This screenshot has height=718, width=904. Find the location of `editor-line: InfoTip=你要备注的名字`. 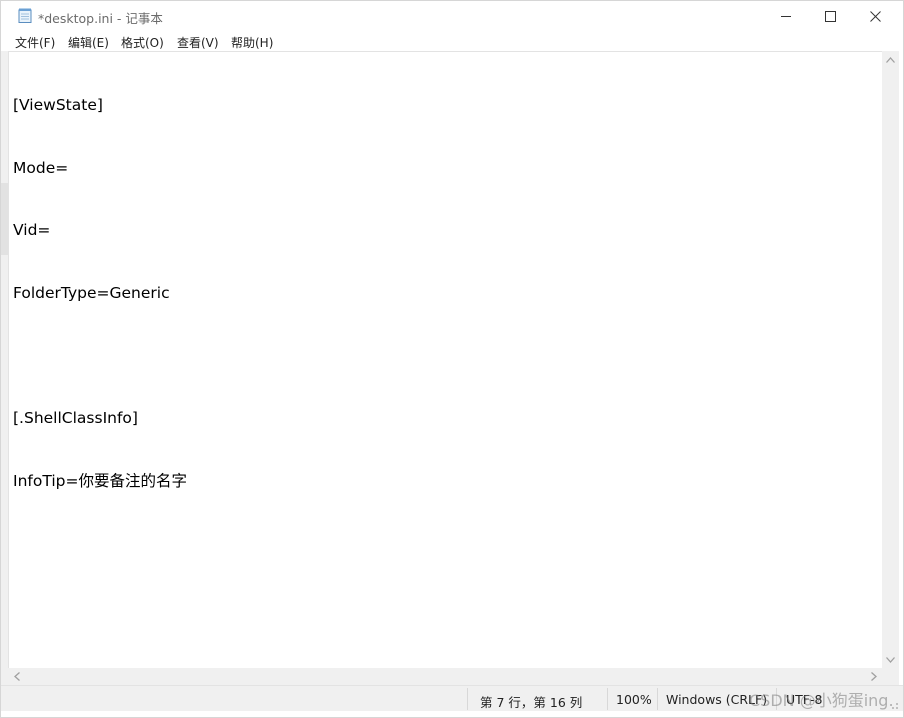

editor-line: InfoTip=你要备注的名字 is located at coordinates (100, 481).